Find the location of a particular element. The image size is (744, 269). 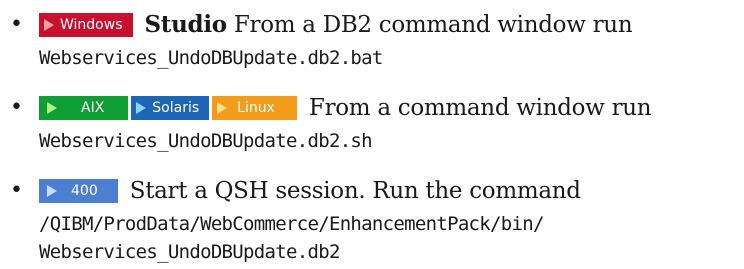

platform-tag-linux: Linux is located at coordinates (254, 108).